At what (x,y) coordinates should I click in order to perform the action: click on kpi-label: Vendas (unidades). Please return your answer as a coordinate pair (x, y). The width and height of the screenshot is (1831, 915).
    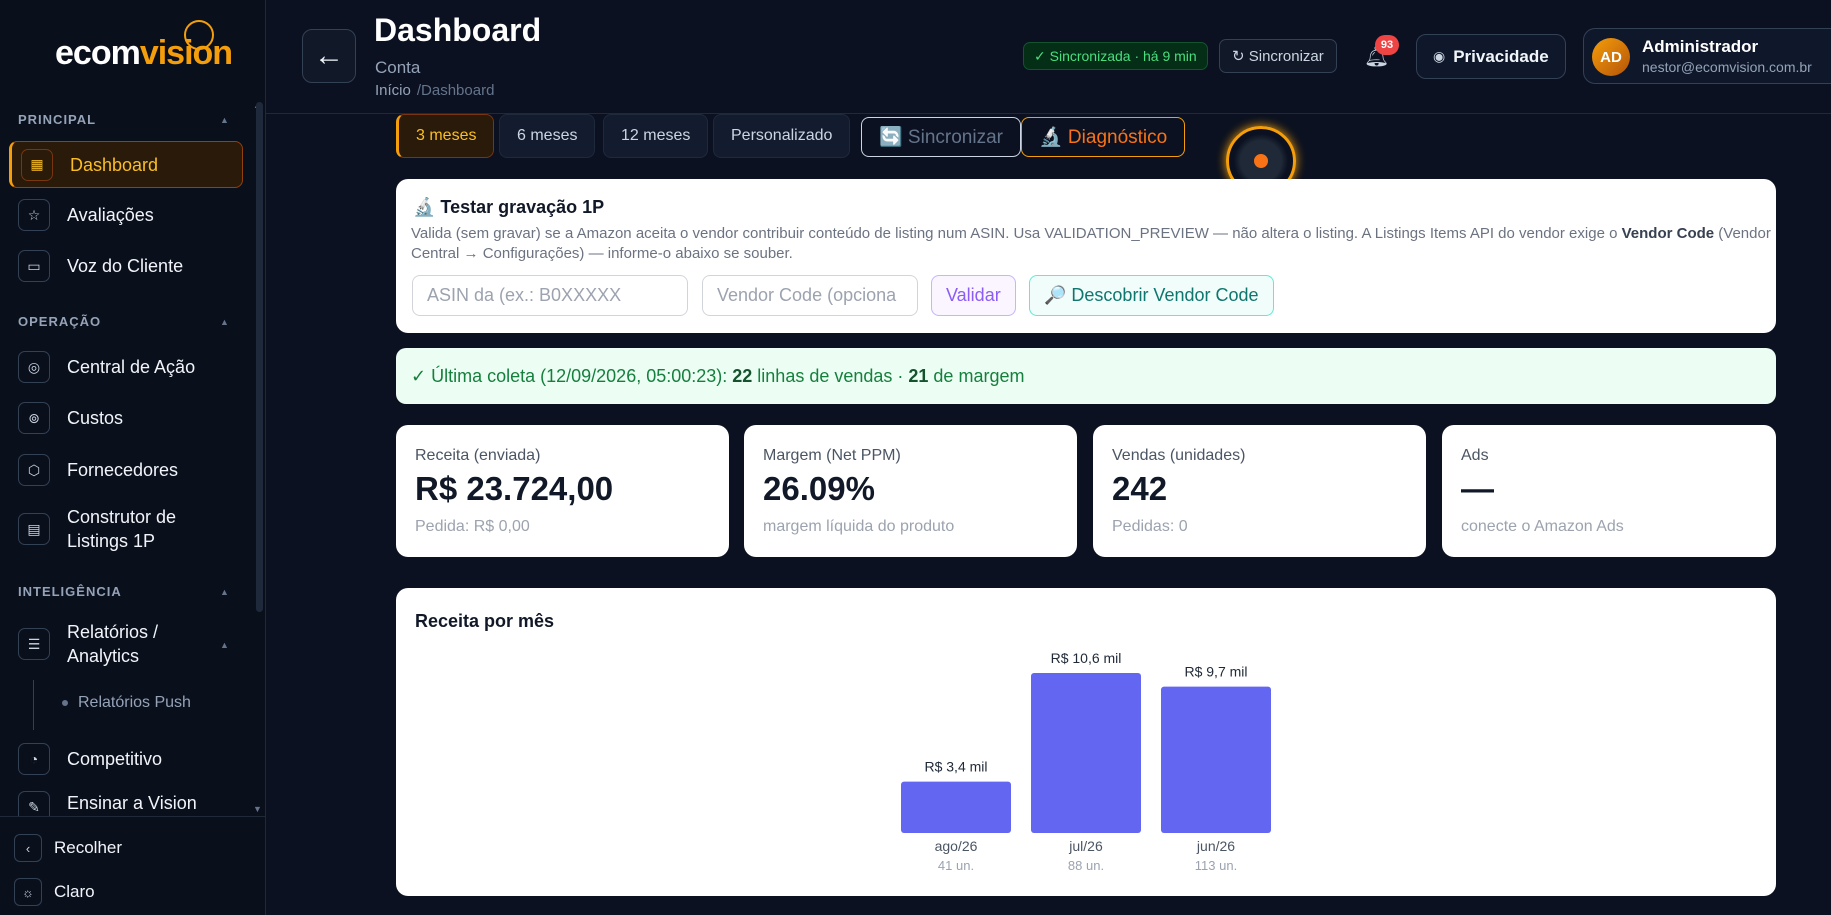
    Looking at the image, I should click on (1179, 455).